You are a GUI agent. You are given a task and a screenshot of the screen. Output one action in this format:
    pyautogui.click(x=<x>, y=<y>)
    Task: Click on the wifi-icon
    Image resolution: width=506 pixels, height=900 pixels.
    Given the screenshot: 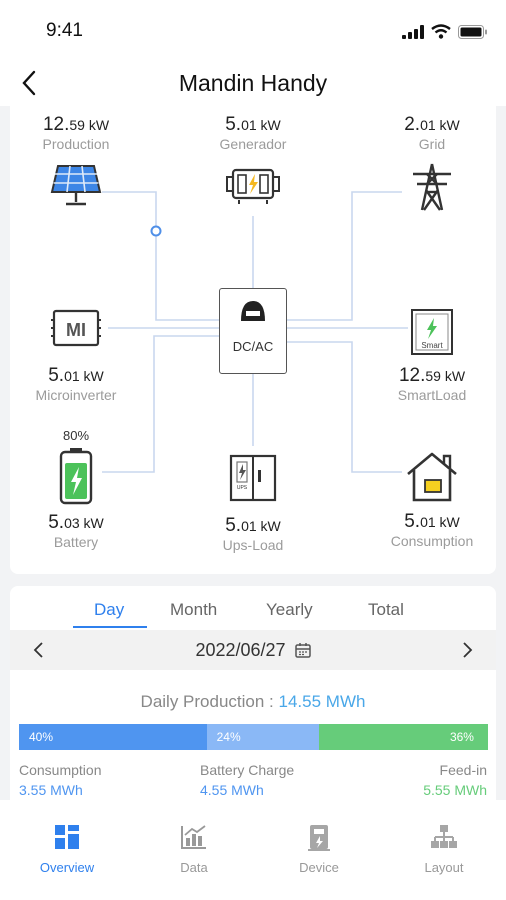 What is the action you would take?
    pyautogui.click(x=441, y=31)
    